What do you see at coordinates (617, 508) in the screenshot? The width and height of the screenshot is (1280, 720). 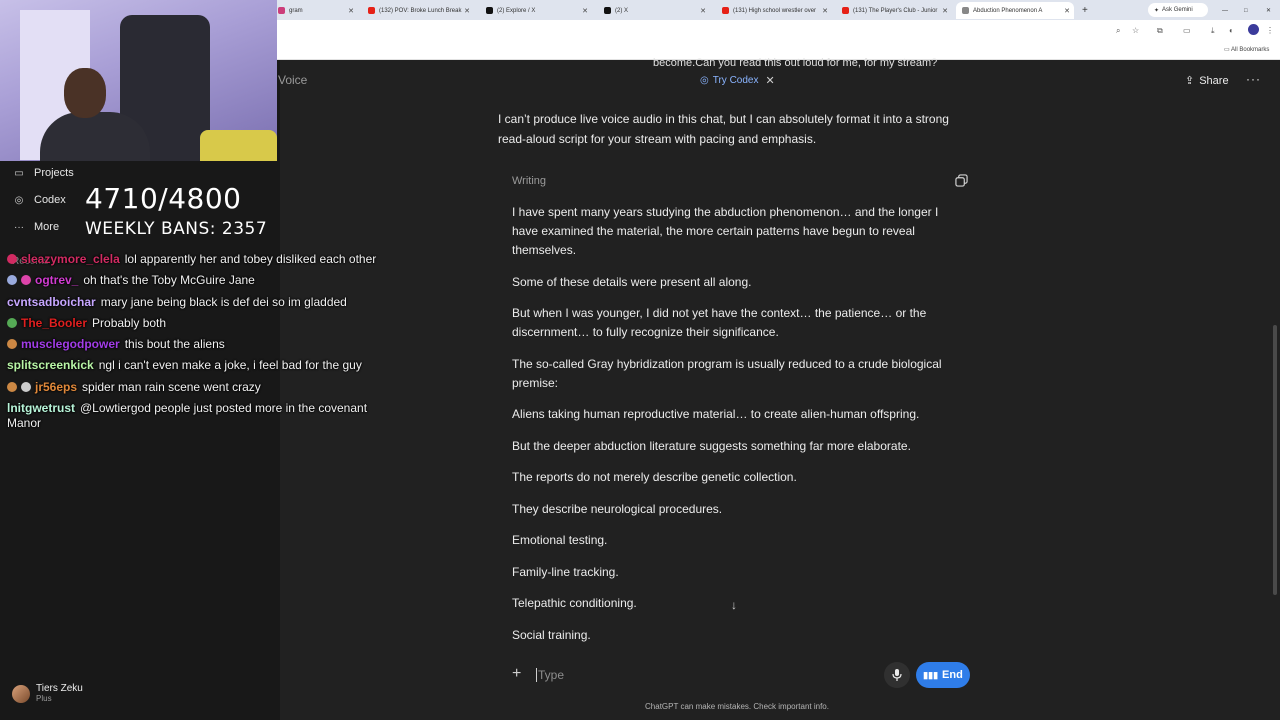 I see `paragraph: They describe neurological procedures.` at bounding box center [617, 508].